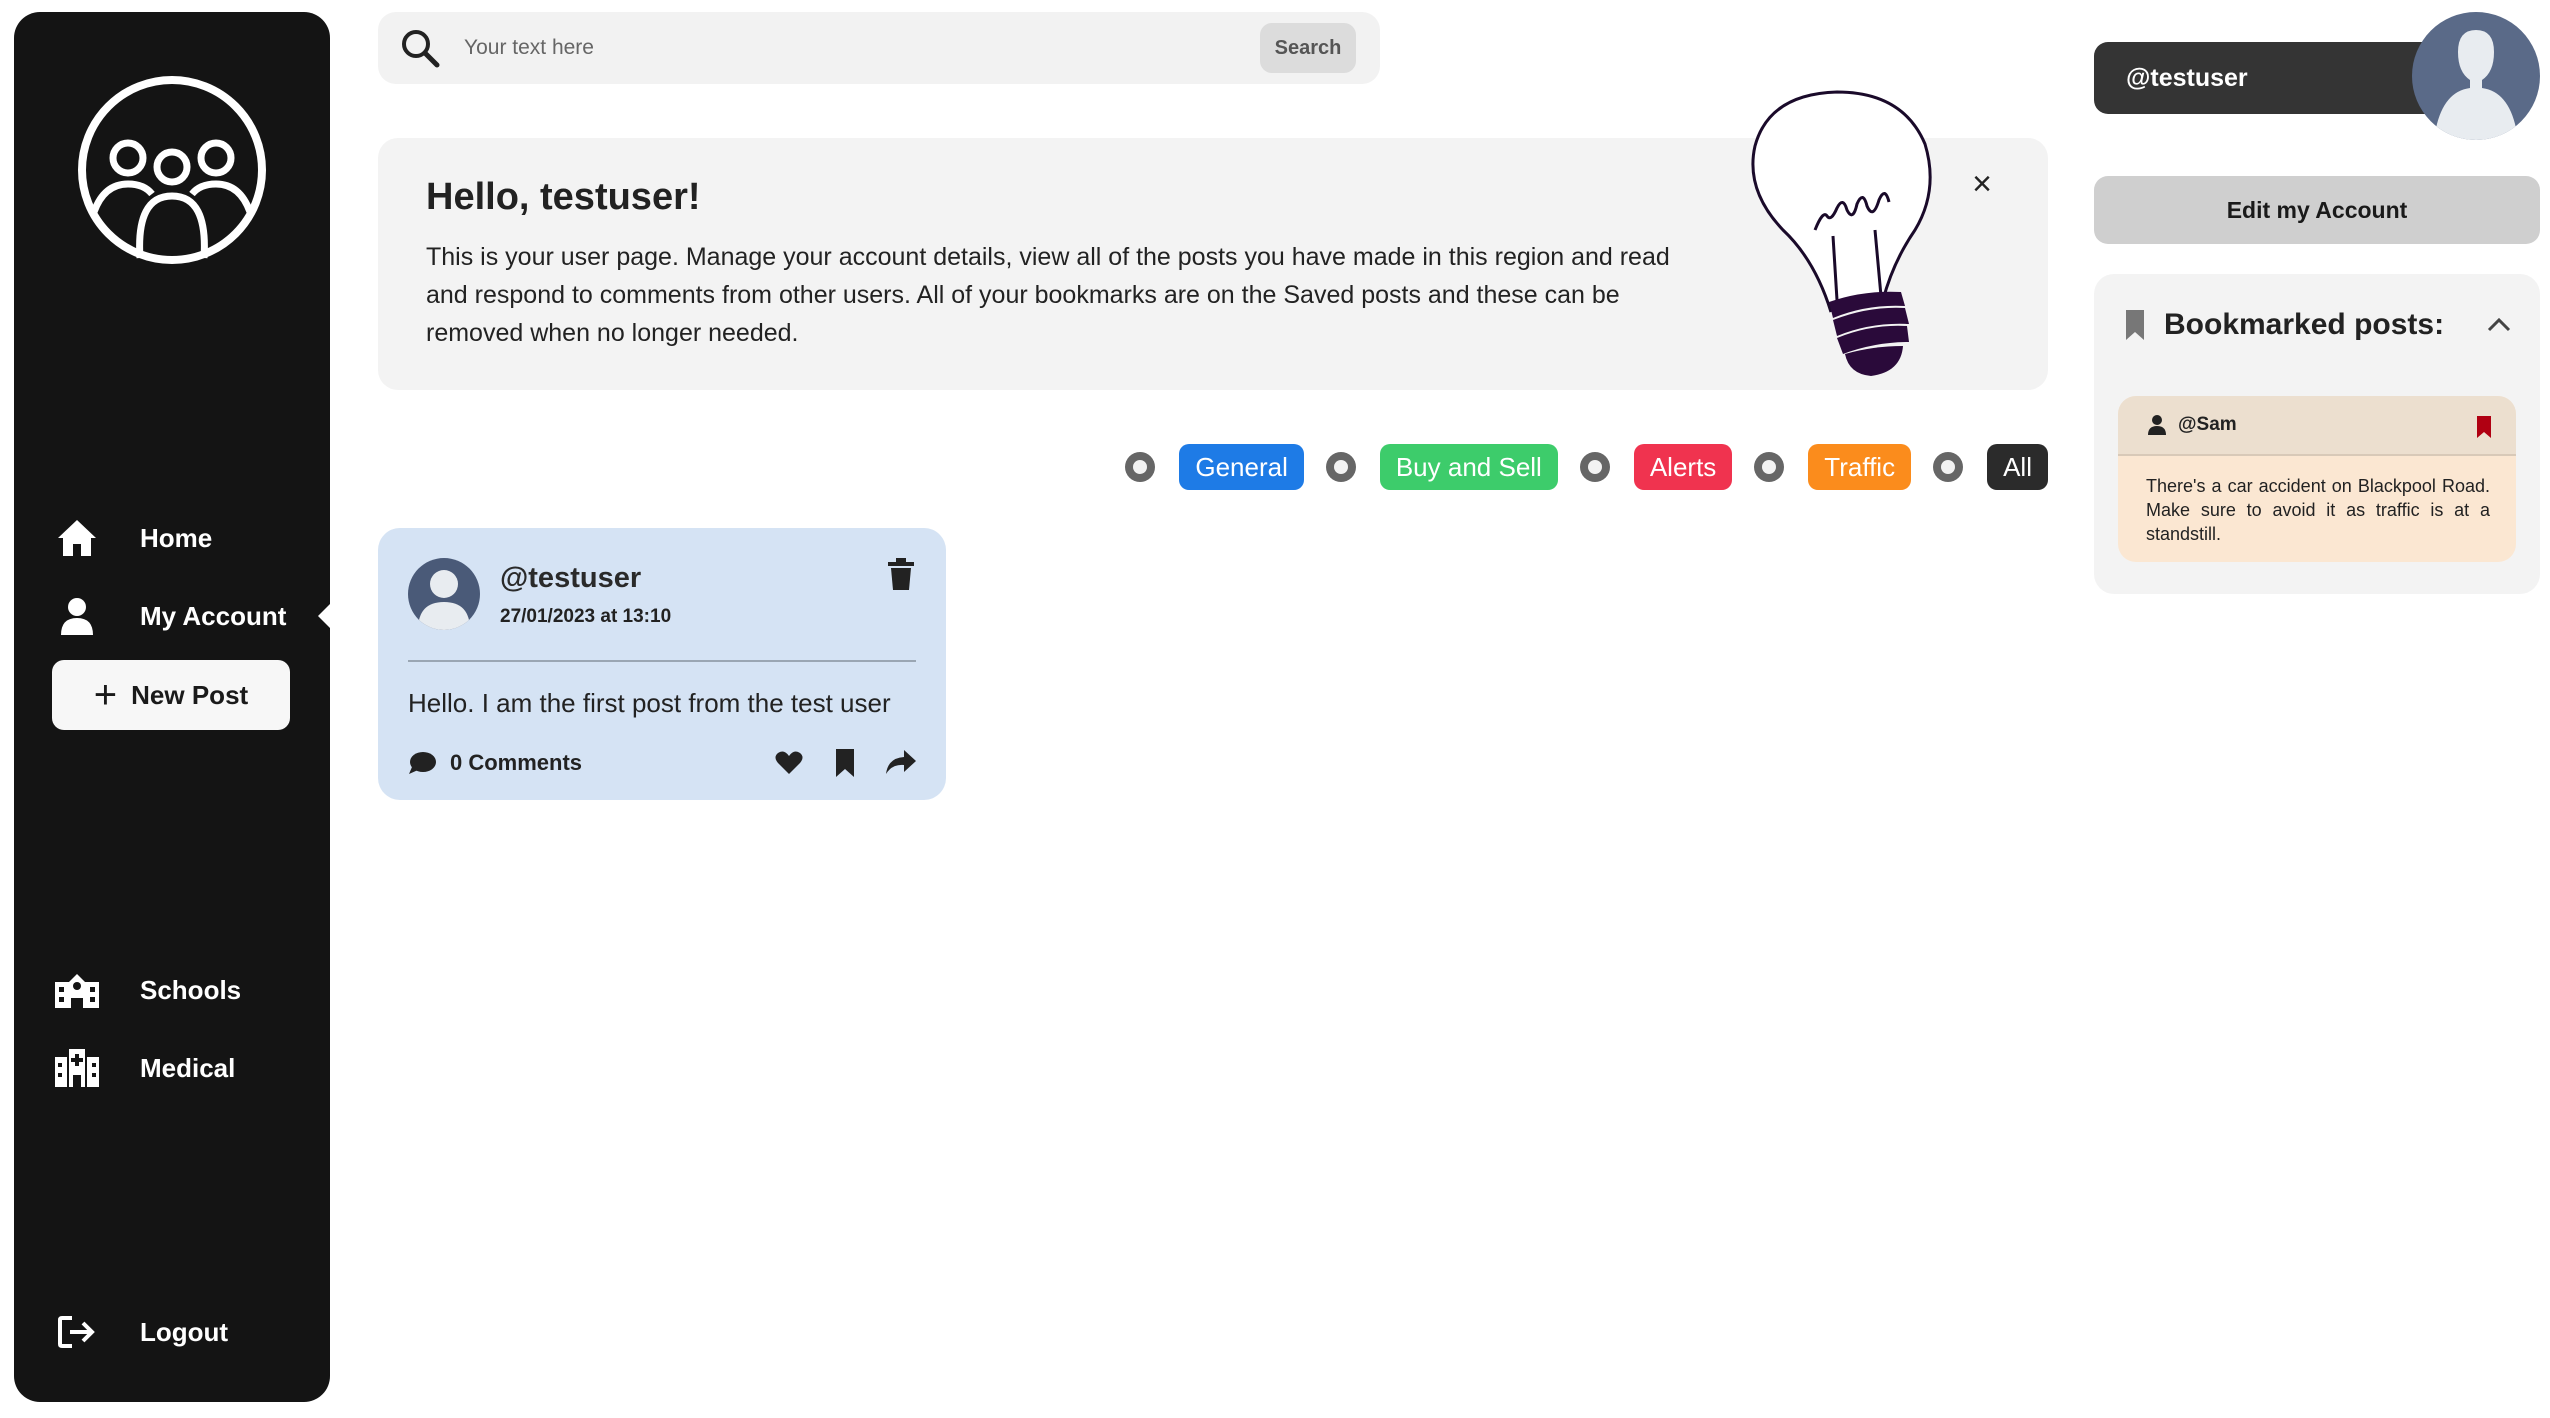 The width and height of the screenshot is (2550, 1418). Describe the element at coordinates (105, 695) in the screenshot. I see `plus-icon: +` at that location.